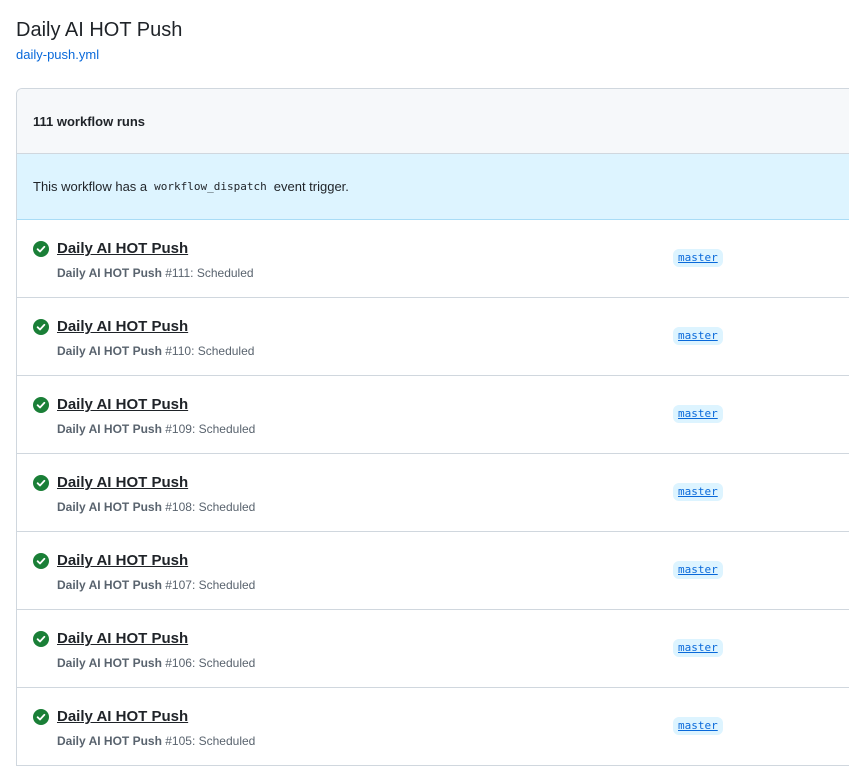 The width and height of the screenshot is (849, 766). Describe the element at coordinates (178, 429) in the screenshot. I see `run-number: #109` at that location.